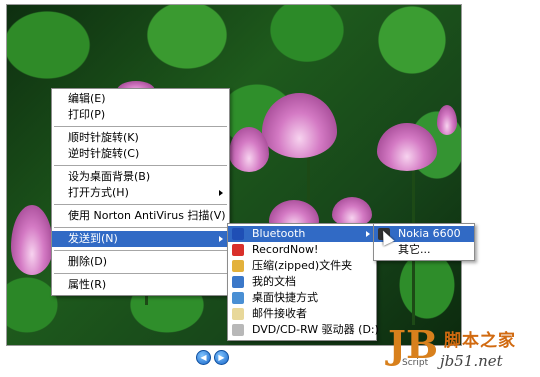 The image size is (540, 377). I want to click on menu-item: 我的文档, so click(302, 282).